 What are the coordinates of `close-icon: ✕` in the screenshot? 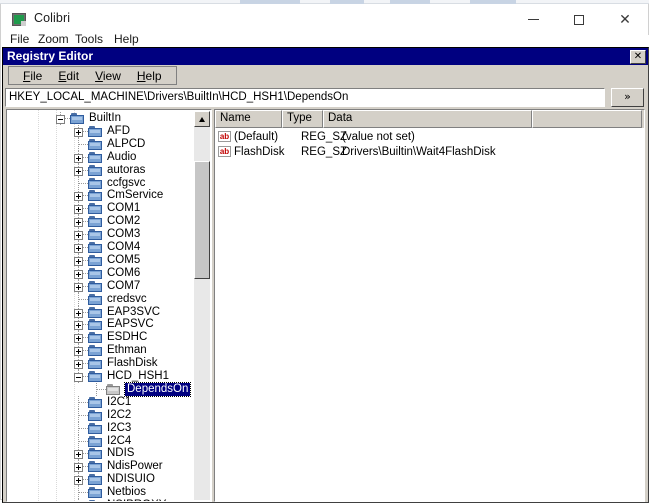 It's located at (625, 19).